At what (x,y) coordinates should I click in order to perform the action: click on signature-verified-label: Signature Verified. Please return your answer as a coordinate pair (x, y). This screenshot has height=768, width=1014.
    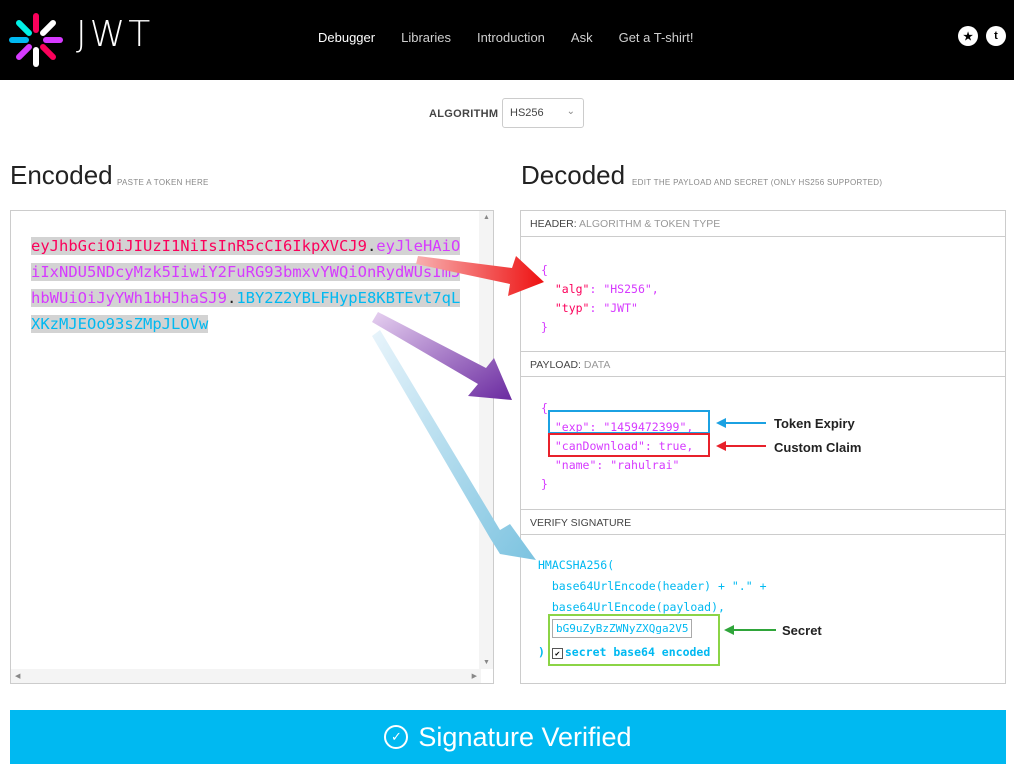
    Looking at the image, I should click on (525, 736).